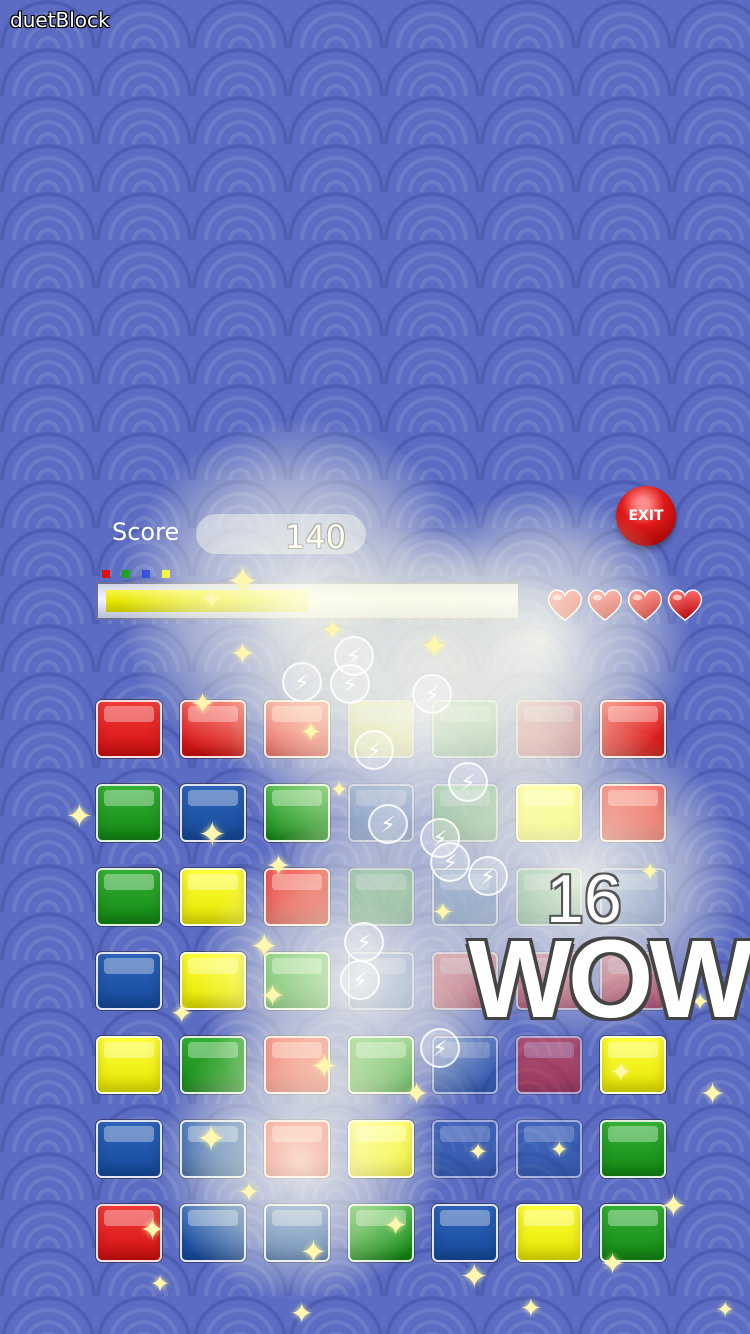 This screenshot has width=750, height=1334. I want to click on color-key-dot, so click(106, 574).